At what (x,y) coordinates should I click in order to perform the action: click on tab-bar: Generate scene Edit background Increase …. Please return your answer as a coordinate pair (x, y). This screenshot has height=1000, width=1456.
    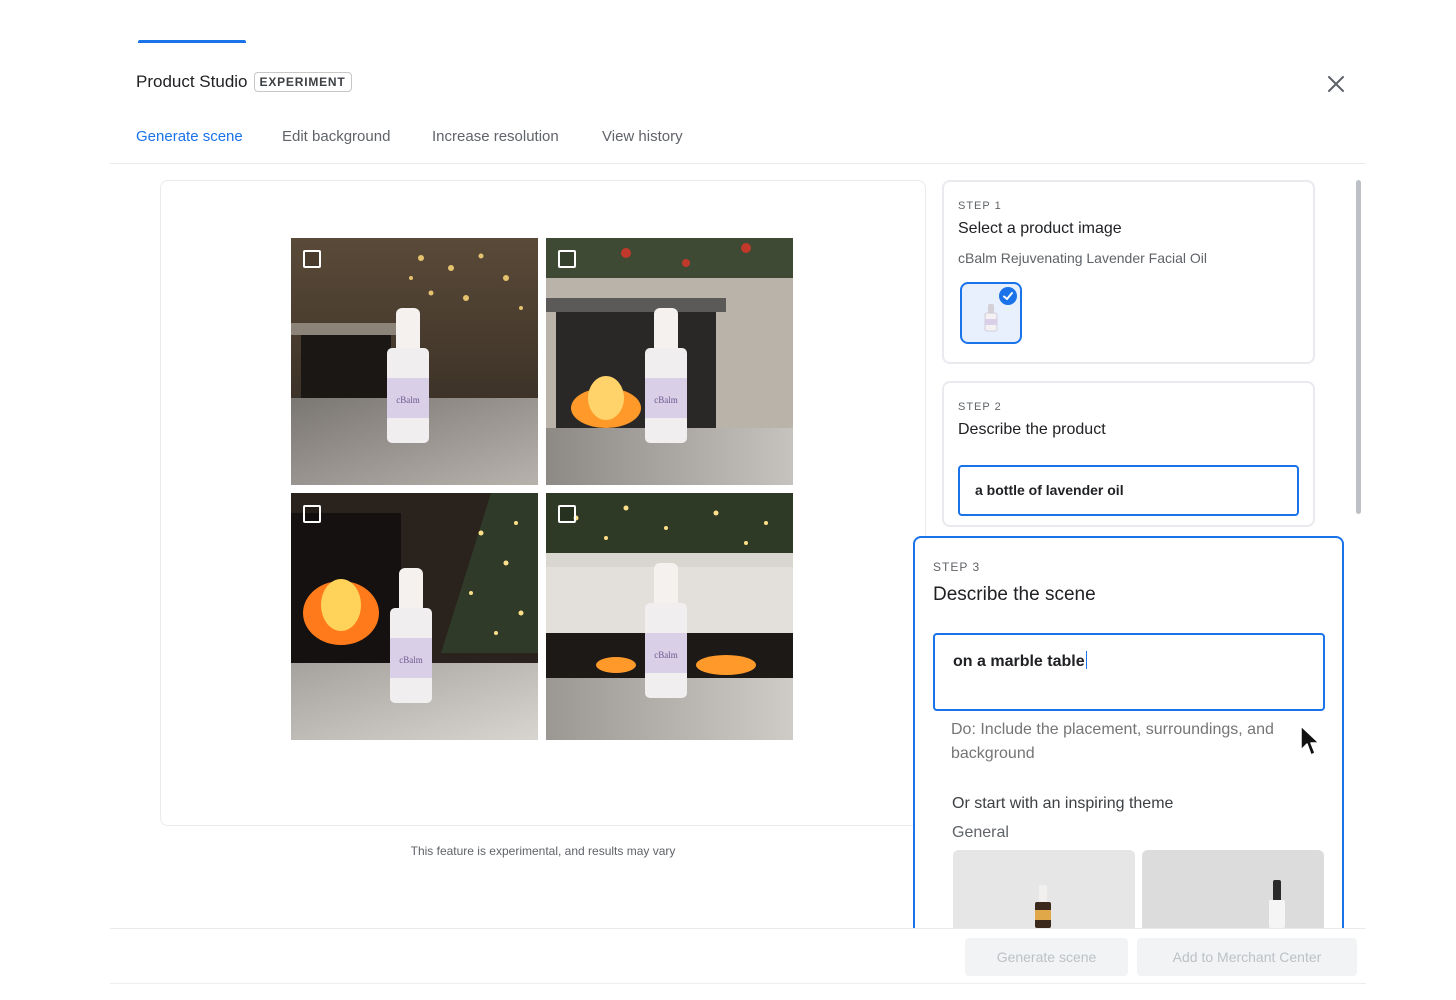
    Looking at the image, I should click on (738, 141).